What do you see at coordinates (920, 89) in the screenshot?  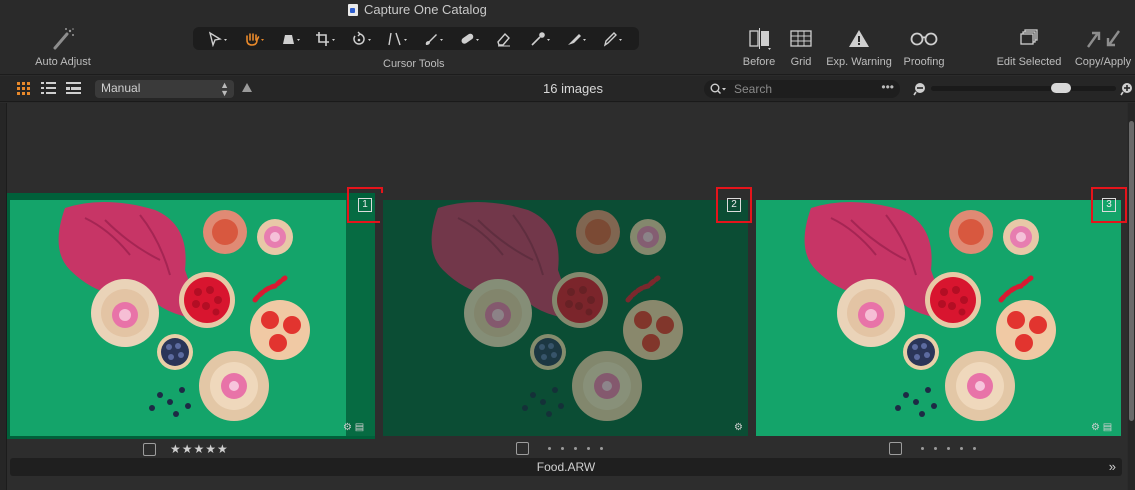 I see `zoom-out-icon` at bounding box center [920, 89].